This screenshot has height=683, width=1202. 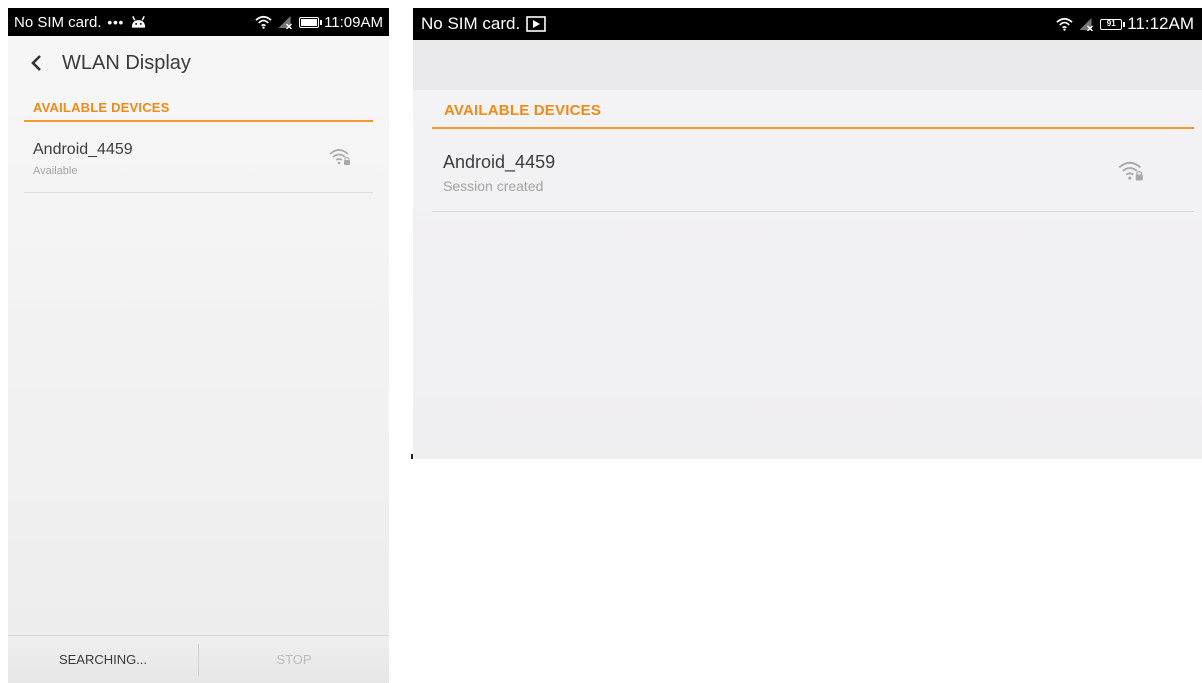 I want to click on stop-button: STOP, so click(x=294, y=659).